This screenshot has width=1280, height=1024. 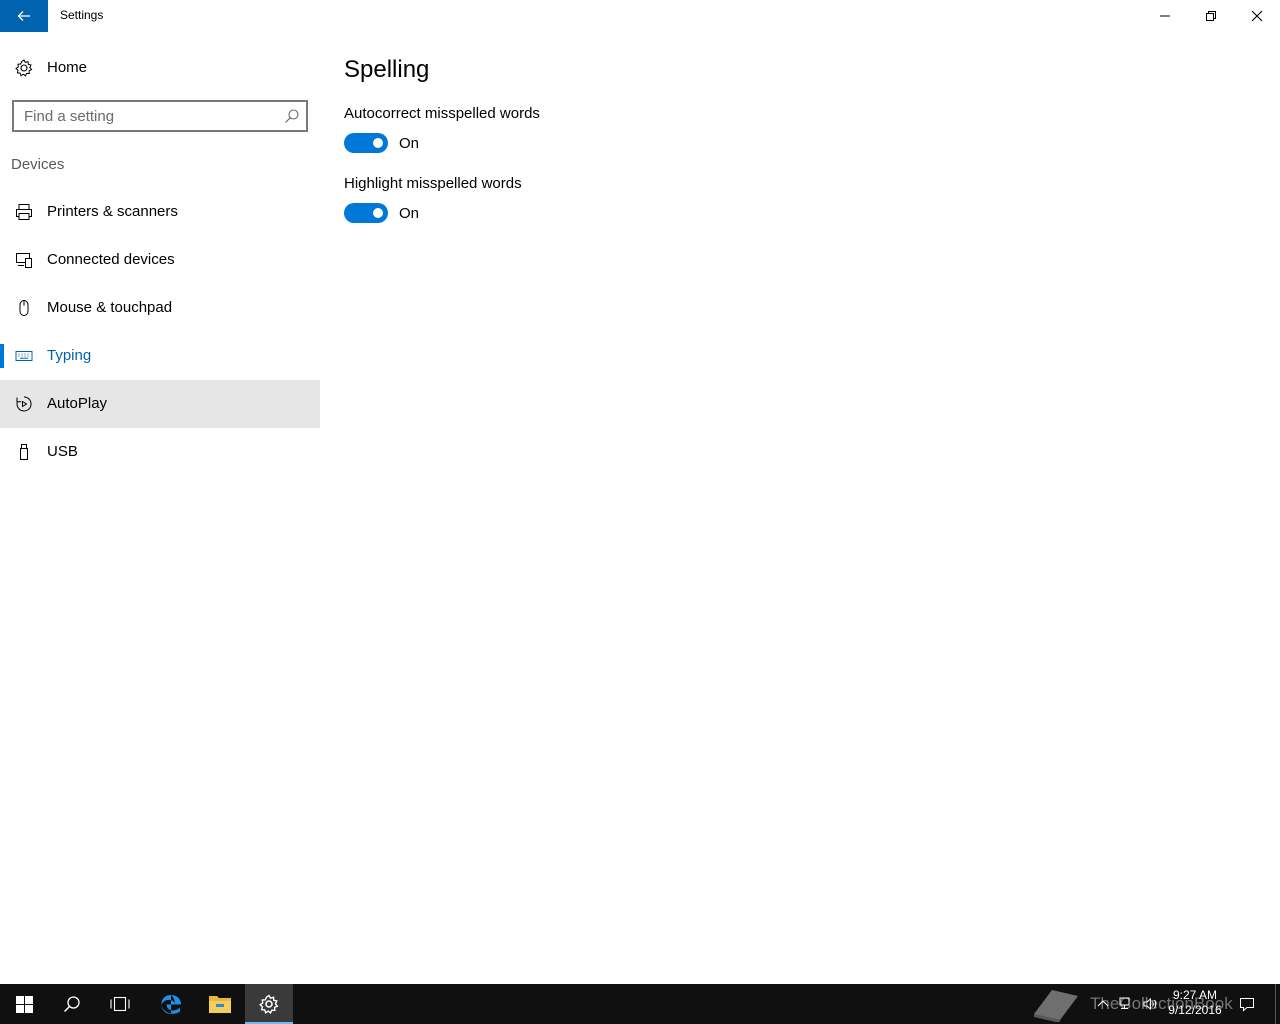 What do you see at coordinates (640, 16) in the screenshot?
I see `title-bar: Settings` at bounding box center [640, 16].